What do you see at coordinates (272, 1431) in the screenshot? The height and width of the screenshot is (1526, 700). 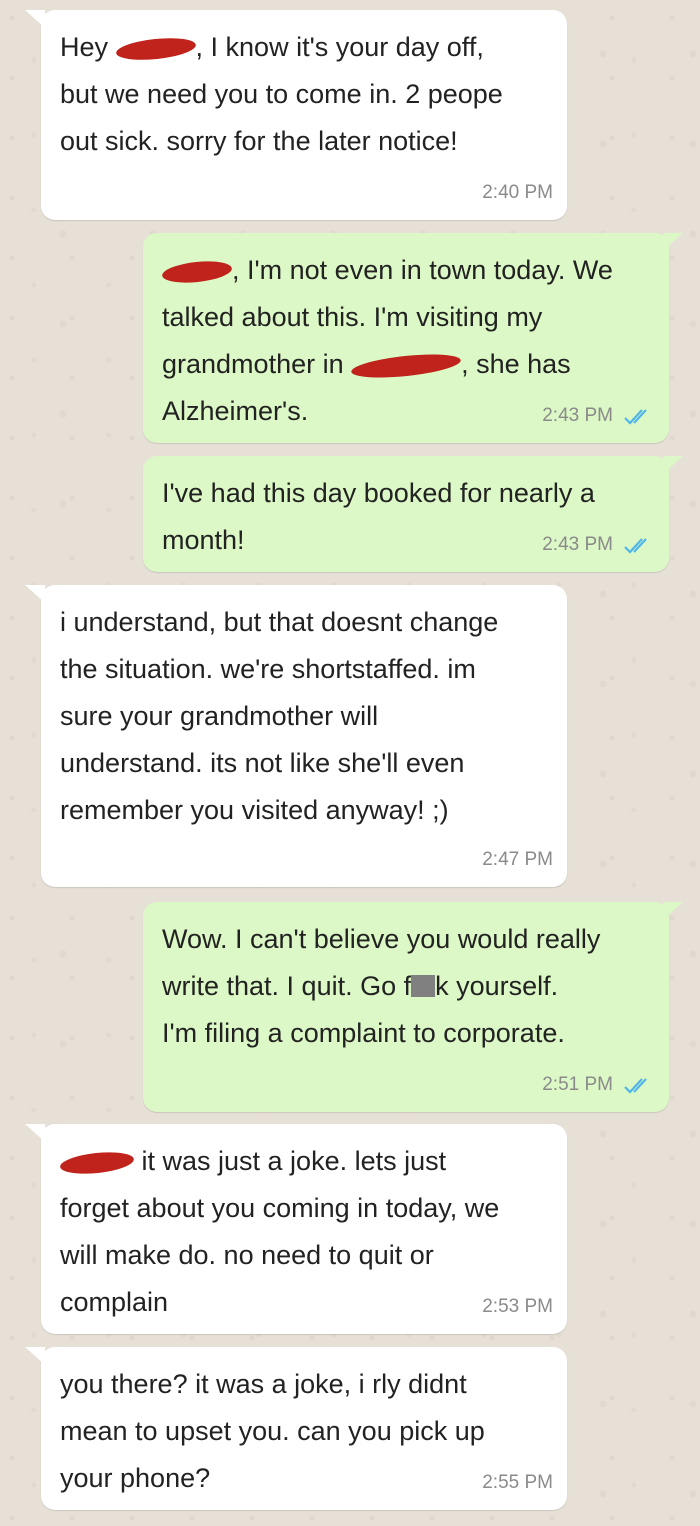 I see `message-line: mean to upset you. can you pick up` at bounding box center [272, 1431].